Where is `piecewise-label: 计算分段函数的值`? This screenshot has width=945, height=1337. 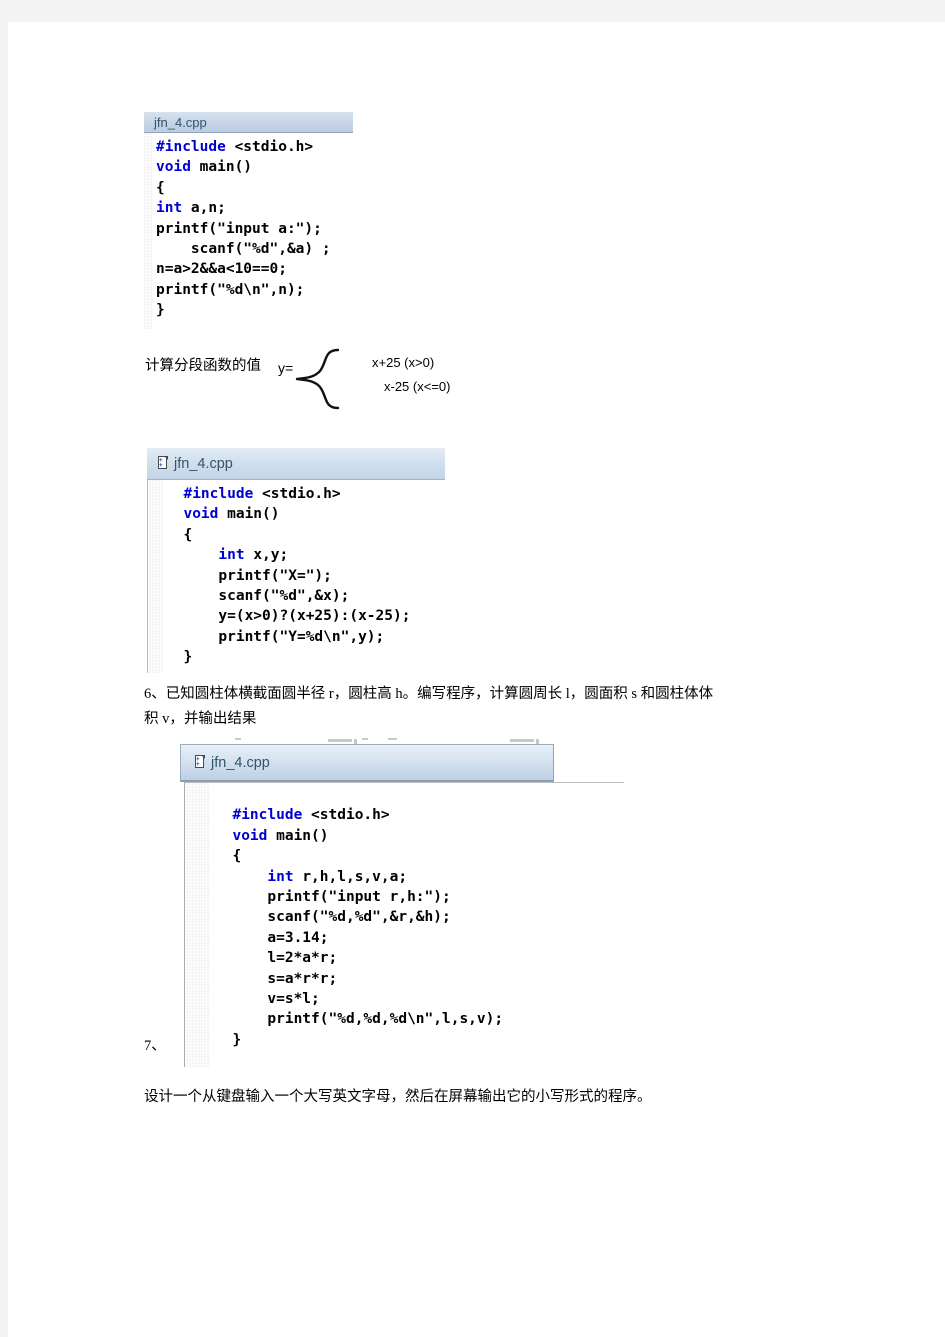 piecewise-label: 计算分段函数的值 is located at coordinates (203, 366).